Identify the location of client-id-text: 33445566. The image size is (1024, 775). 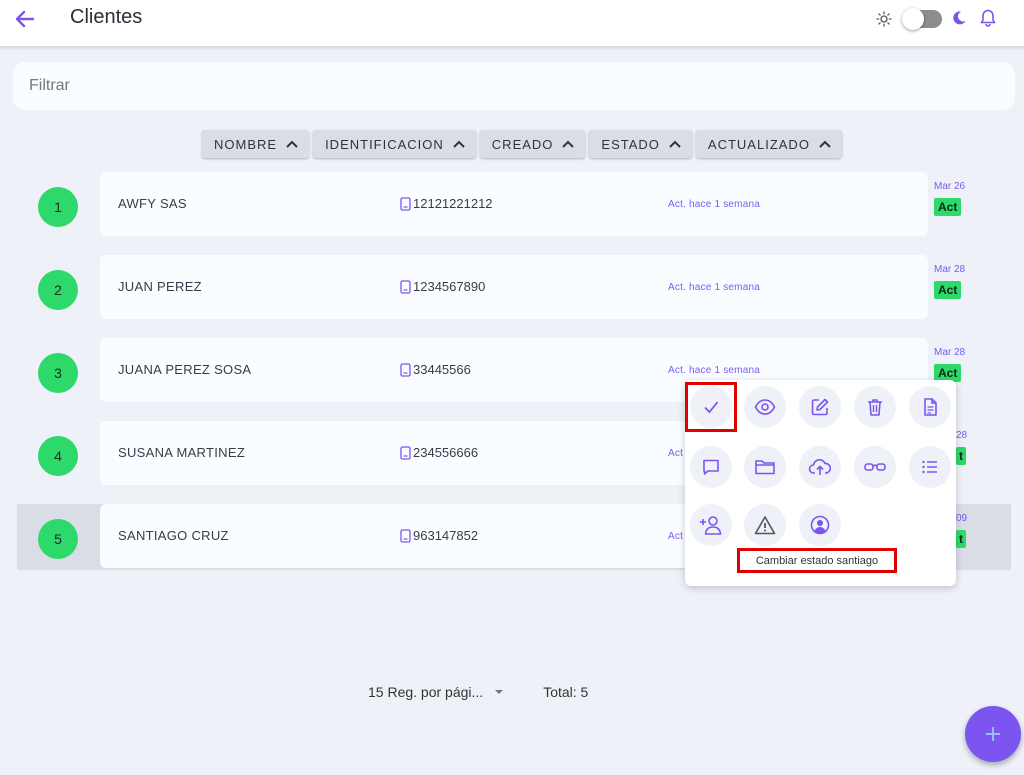
(442, 369).